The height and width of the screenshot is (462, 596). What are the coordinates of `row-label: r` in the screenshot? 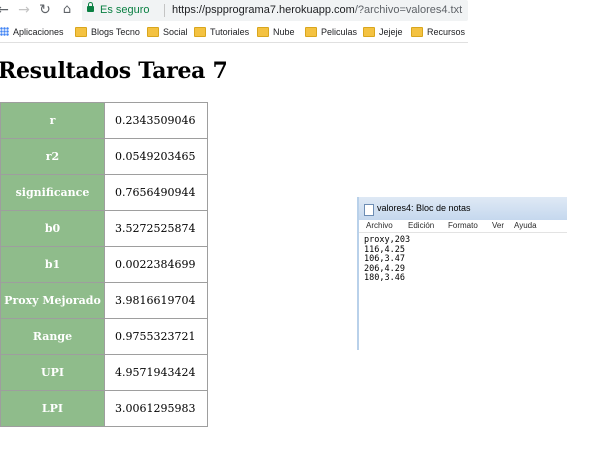 It's located at (52, 120).